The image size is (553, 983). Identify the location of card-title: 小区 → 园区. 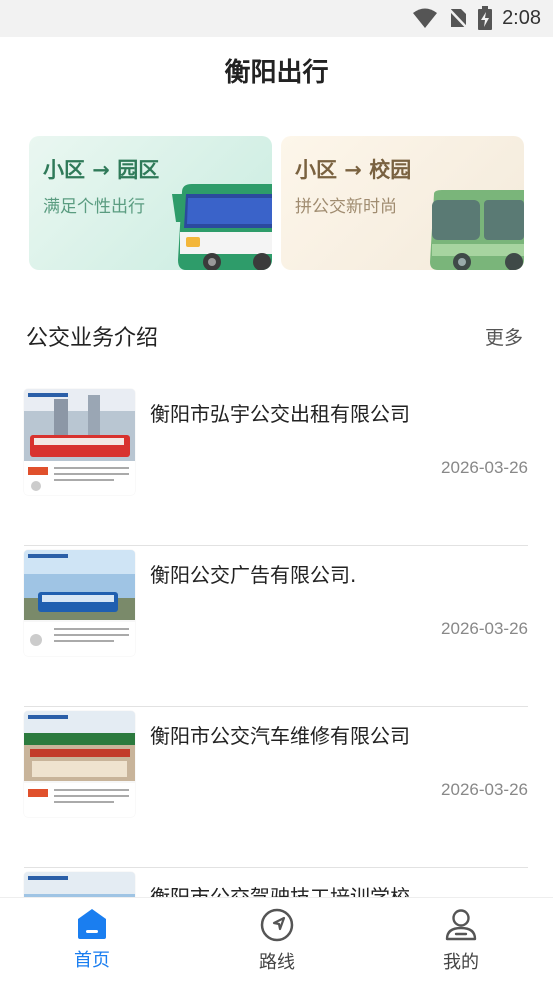
(101, 170).